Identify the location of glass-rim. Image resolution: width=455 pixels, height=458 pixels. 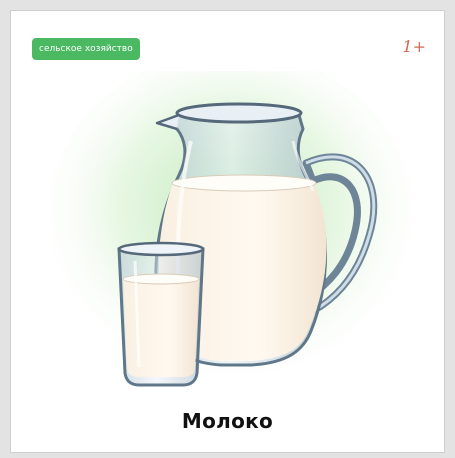
(161, 249).